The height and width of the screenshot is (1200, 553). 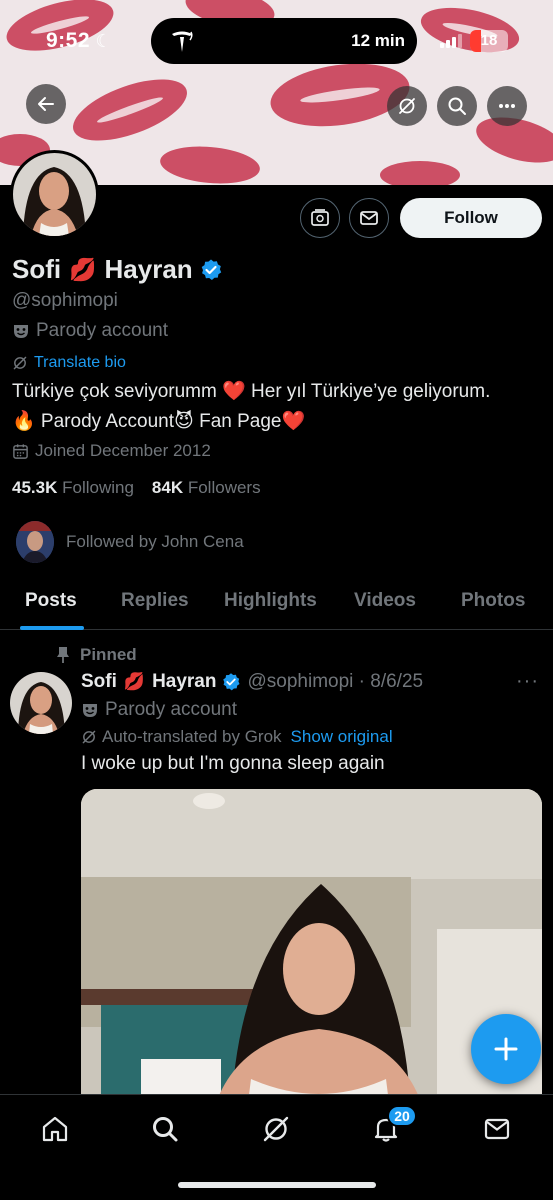 What do you see at coordinates (65, 300) in the screenshot?
I see `profile-handle: @sophimopi` at bounding box center [65, 300].